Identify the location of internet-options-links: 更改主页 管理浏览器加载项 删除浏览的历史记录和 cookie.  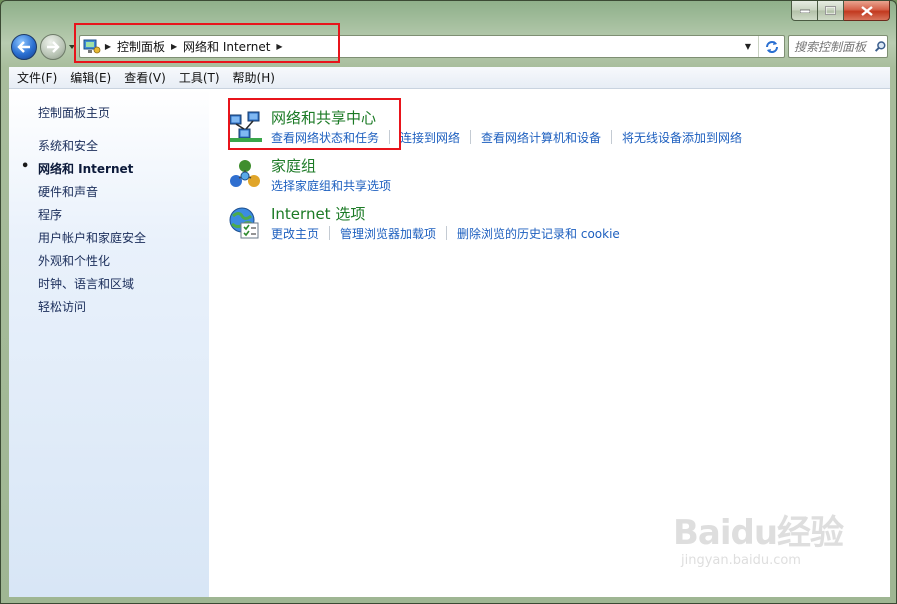
(449, 233).